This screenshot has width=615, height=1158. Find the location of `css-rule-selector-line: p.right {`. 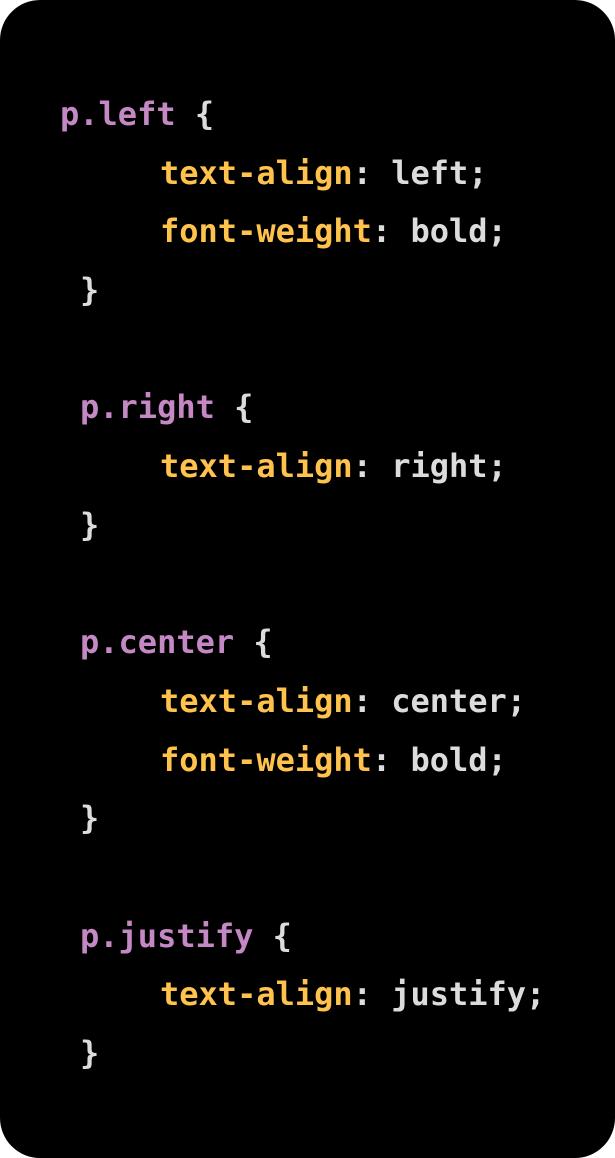

css-rule-selector-line: p.right { is located at coordinates (307, 407).